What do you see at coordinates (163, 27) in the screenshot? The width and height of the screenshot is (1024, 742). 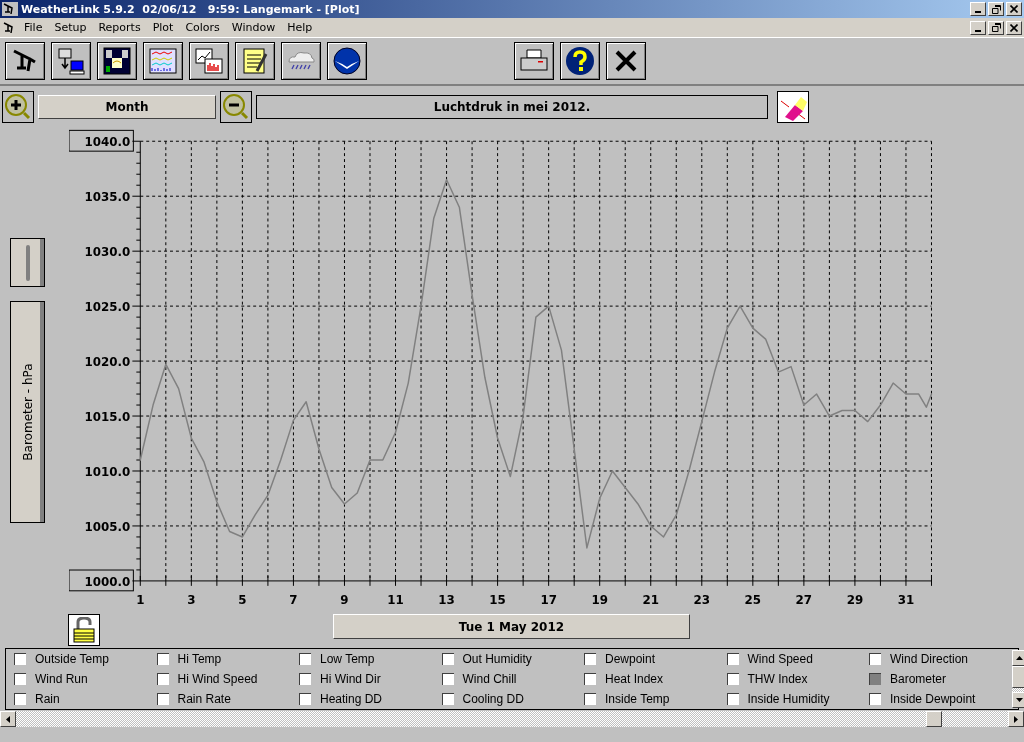 I see `menu-item: Plot` at bounding box center [163, 27].